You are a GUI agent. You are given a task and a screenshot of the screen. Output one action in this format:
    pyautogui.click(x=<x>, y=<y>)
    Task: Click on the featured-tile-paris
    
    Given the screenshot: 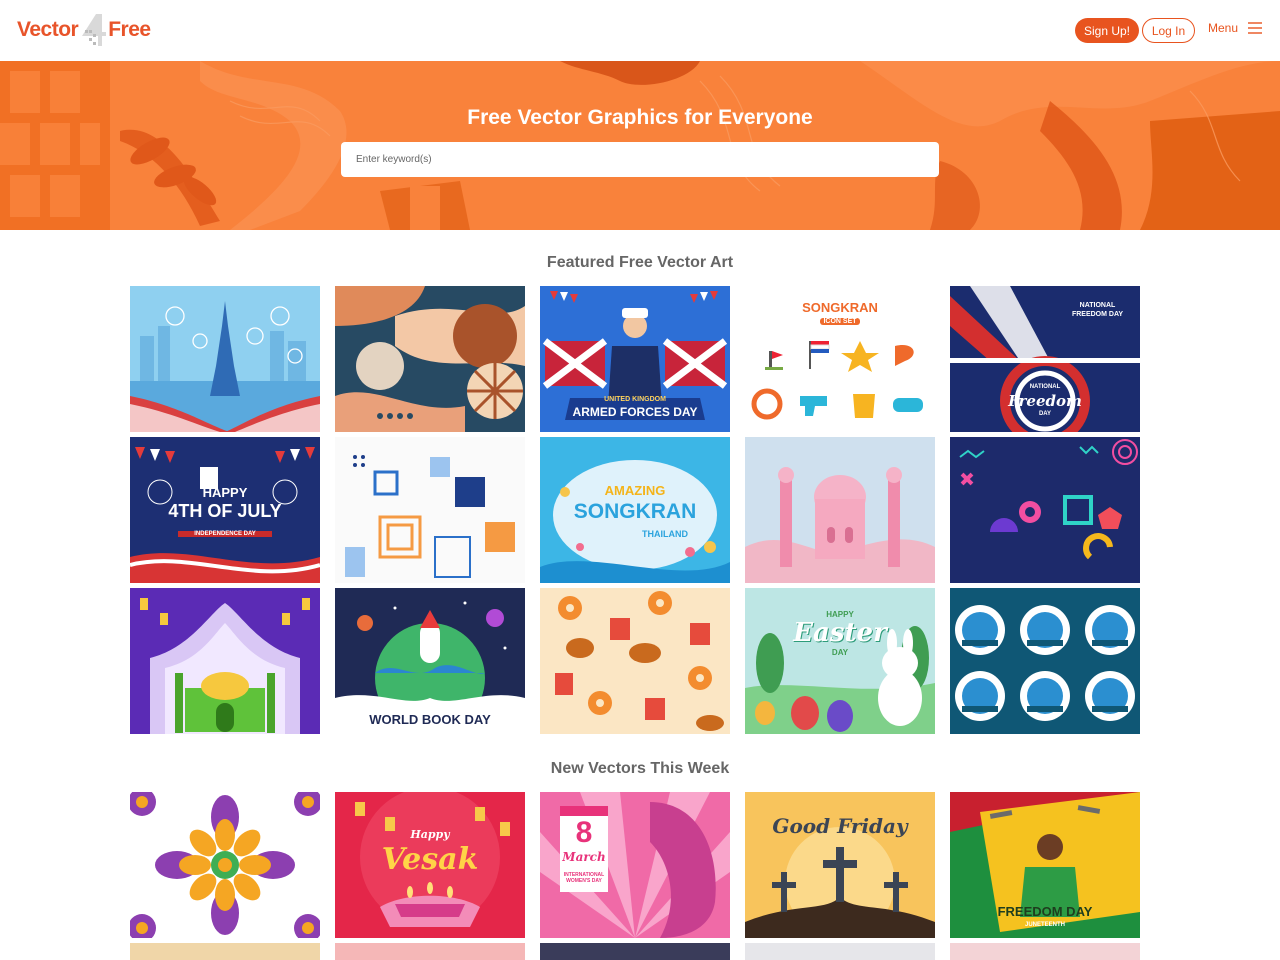 What is the action you would take?
    pyautogui.click(x=225, y=359)
    